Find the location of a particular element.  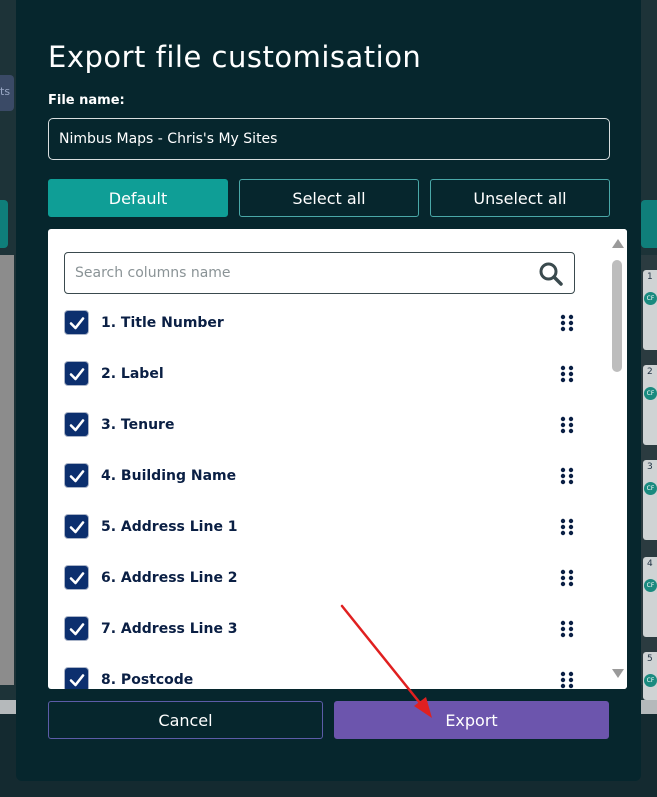

list-item: 5. Address Line 1 is located at coordinates (328, 529).